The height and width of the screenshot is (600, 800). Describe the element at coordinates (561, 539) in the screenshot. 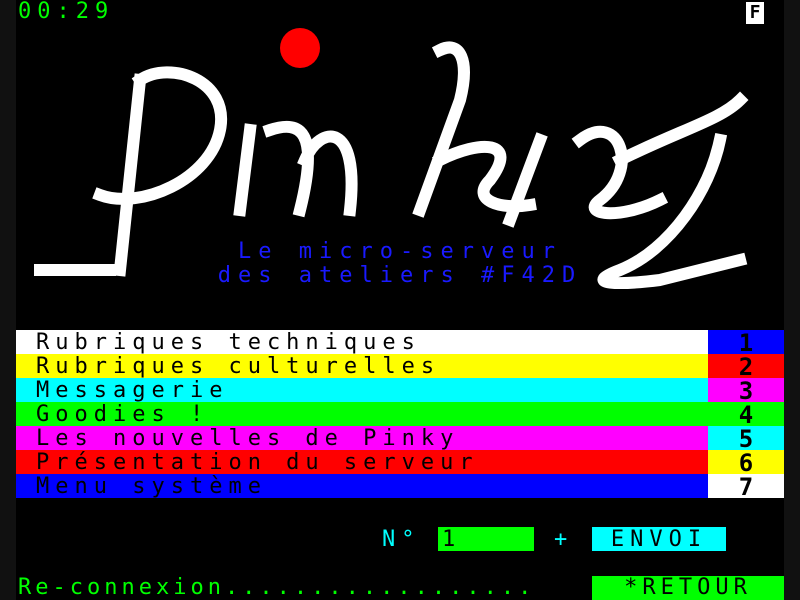

I see `plus-label: +` at that location.